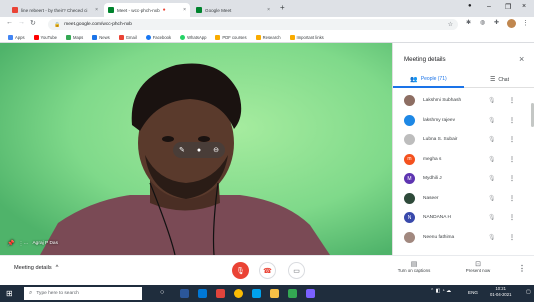 The width and height of the screenshot is (534, 302). What do you see at coordinates (69, 37) in the screenshot?
I see `maps-icon` at bounding box center [69, 37].